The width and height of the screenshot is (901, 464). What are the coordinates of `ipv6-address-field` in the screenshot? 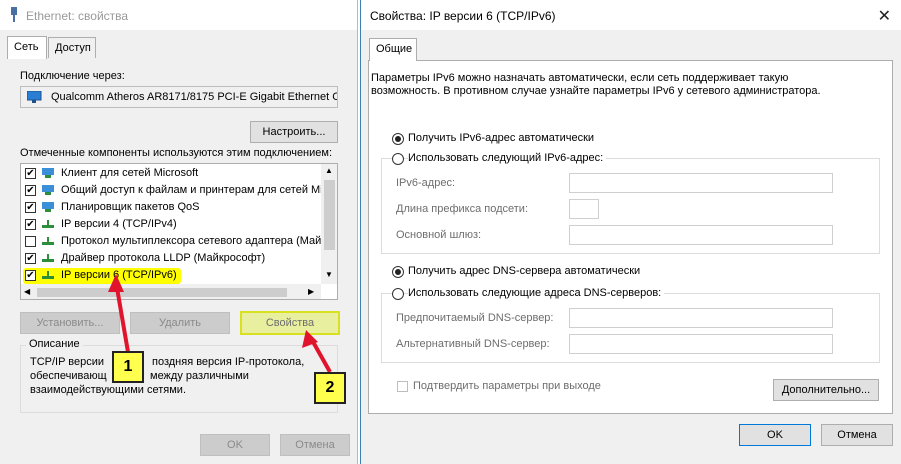 It's located at (701, 183).